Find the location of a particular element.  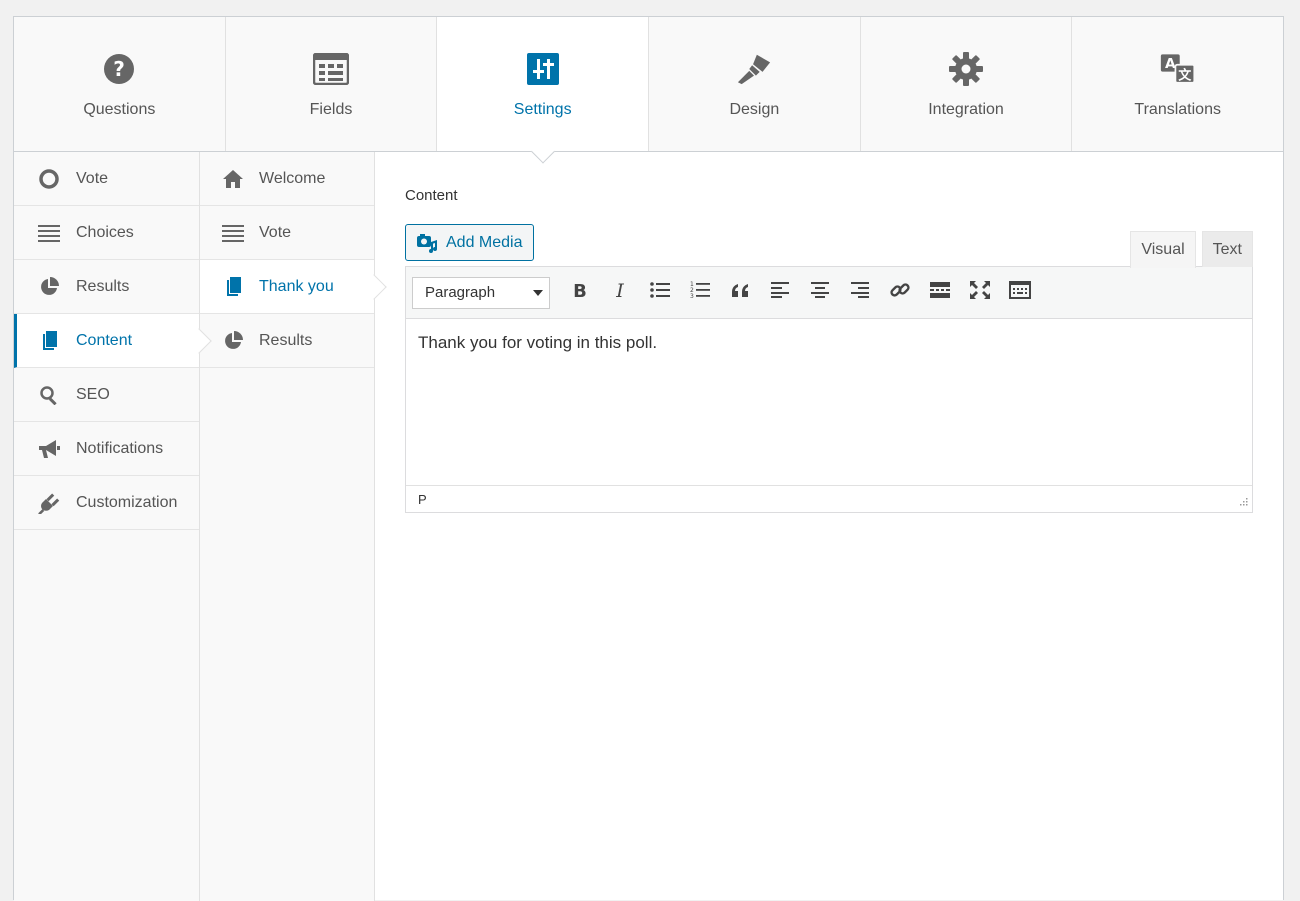

svg-text: A is located at coordinates (1170, 64).